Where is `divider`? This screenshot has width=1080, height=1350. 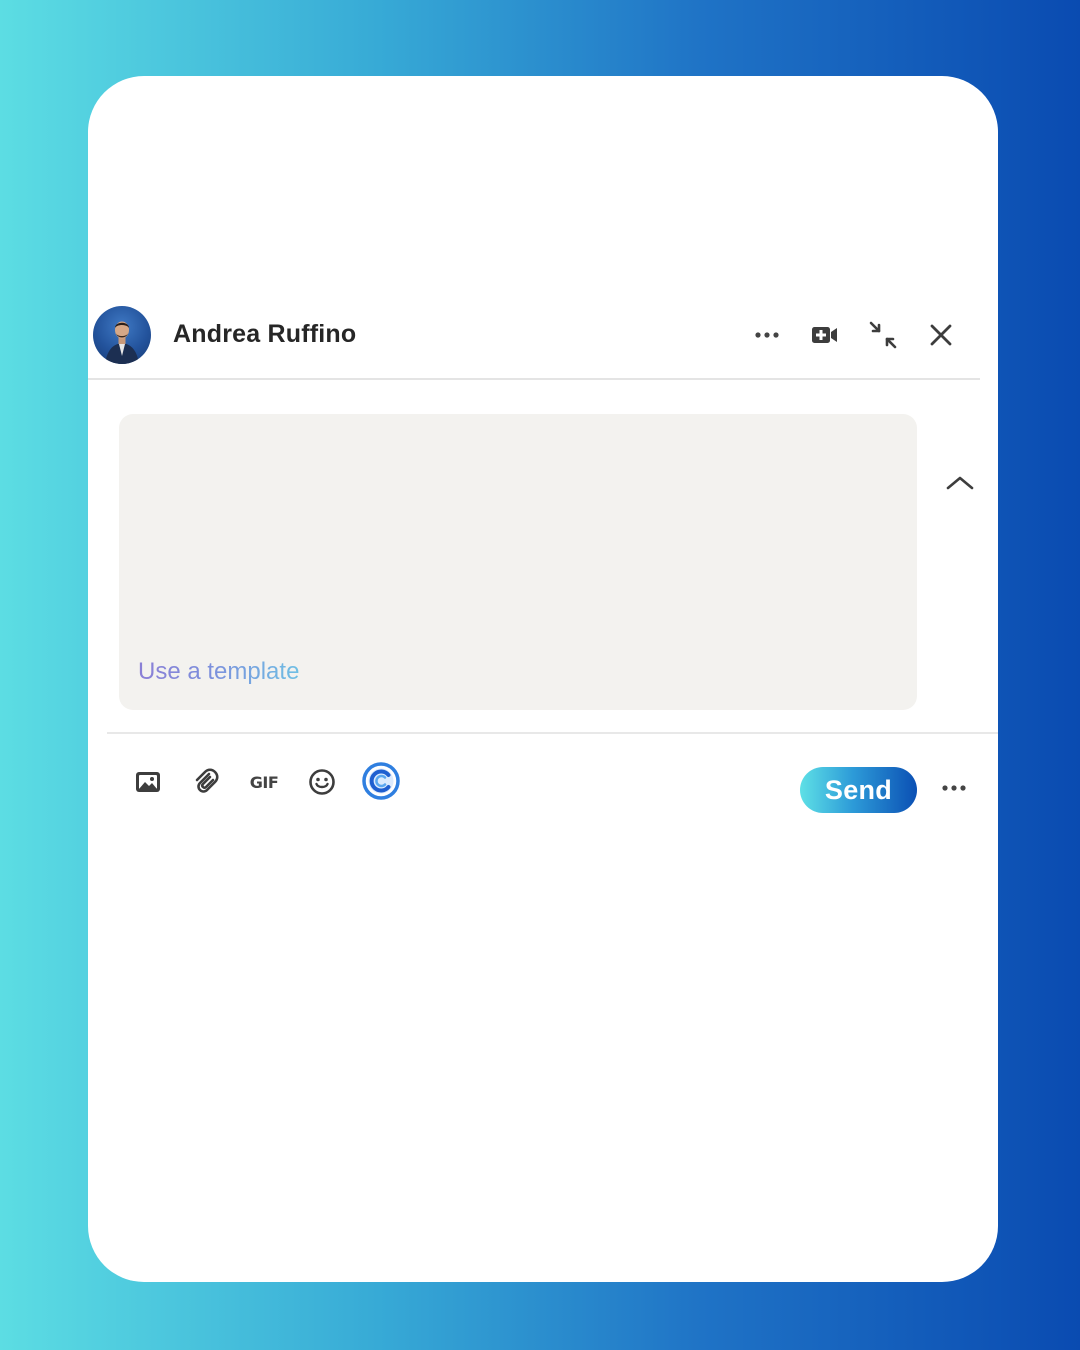
divider is located at coordinates (552, 733).